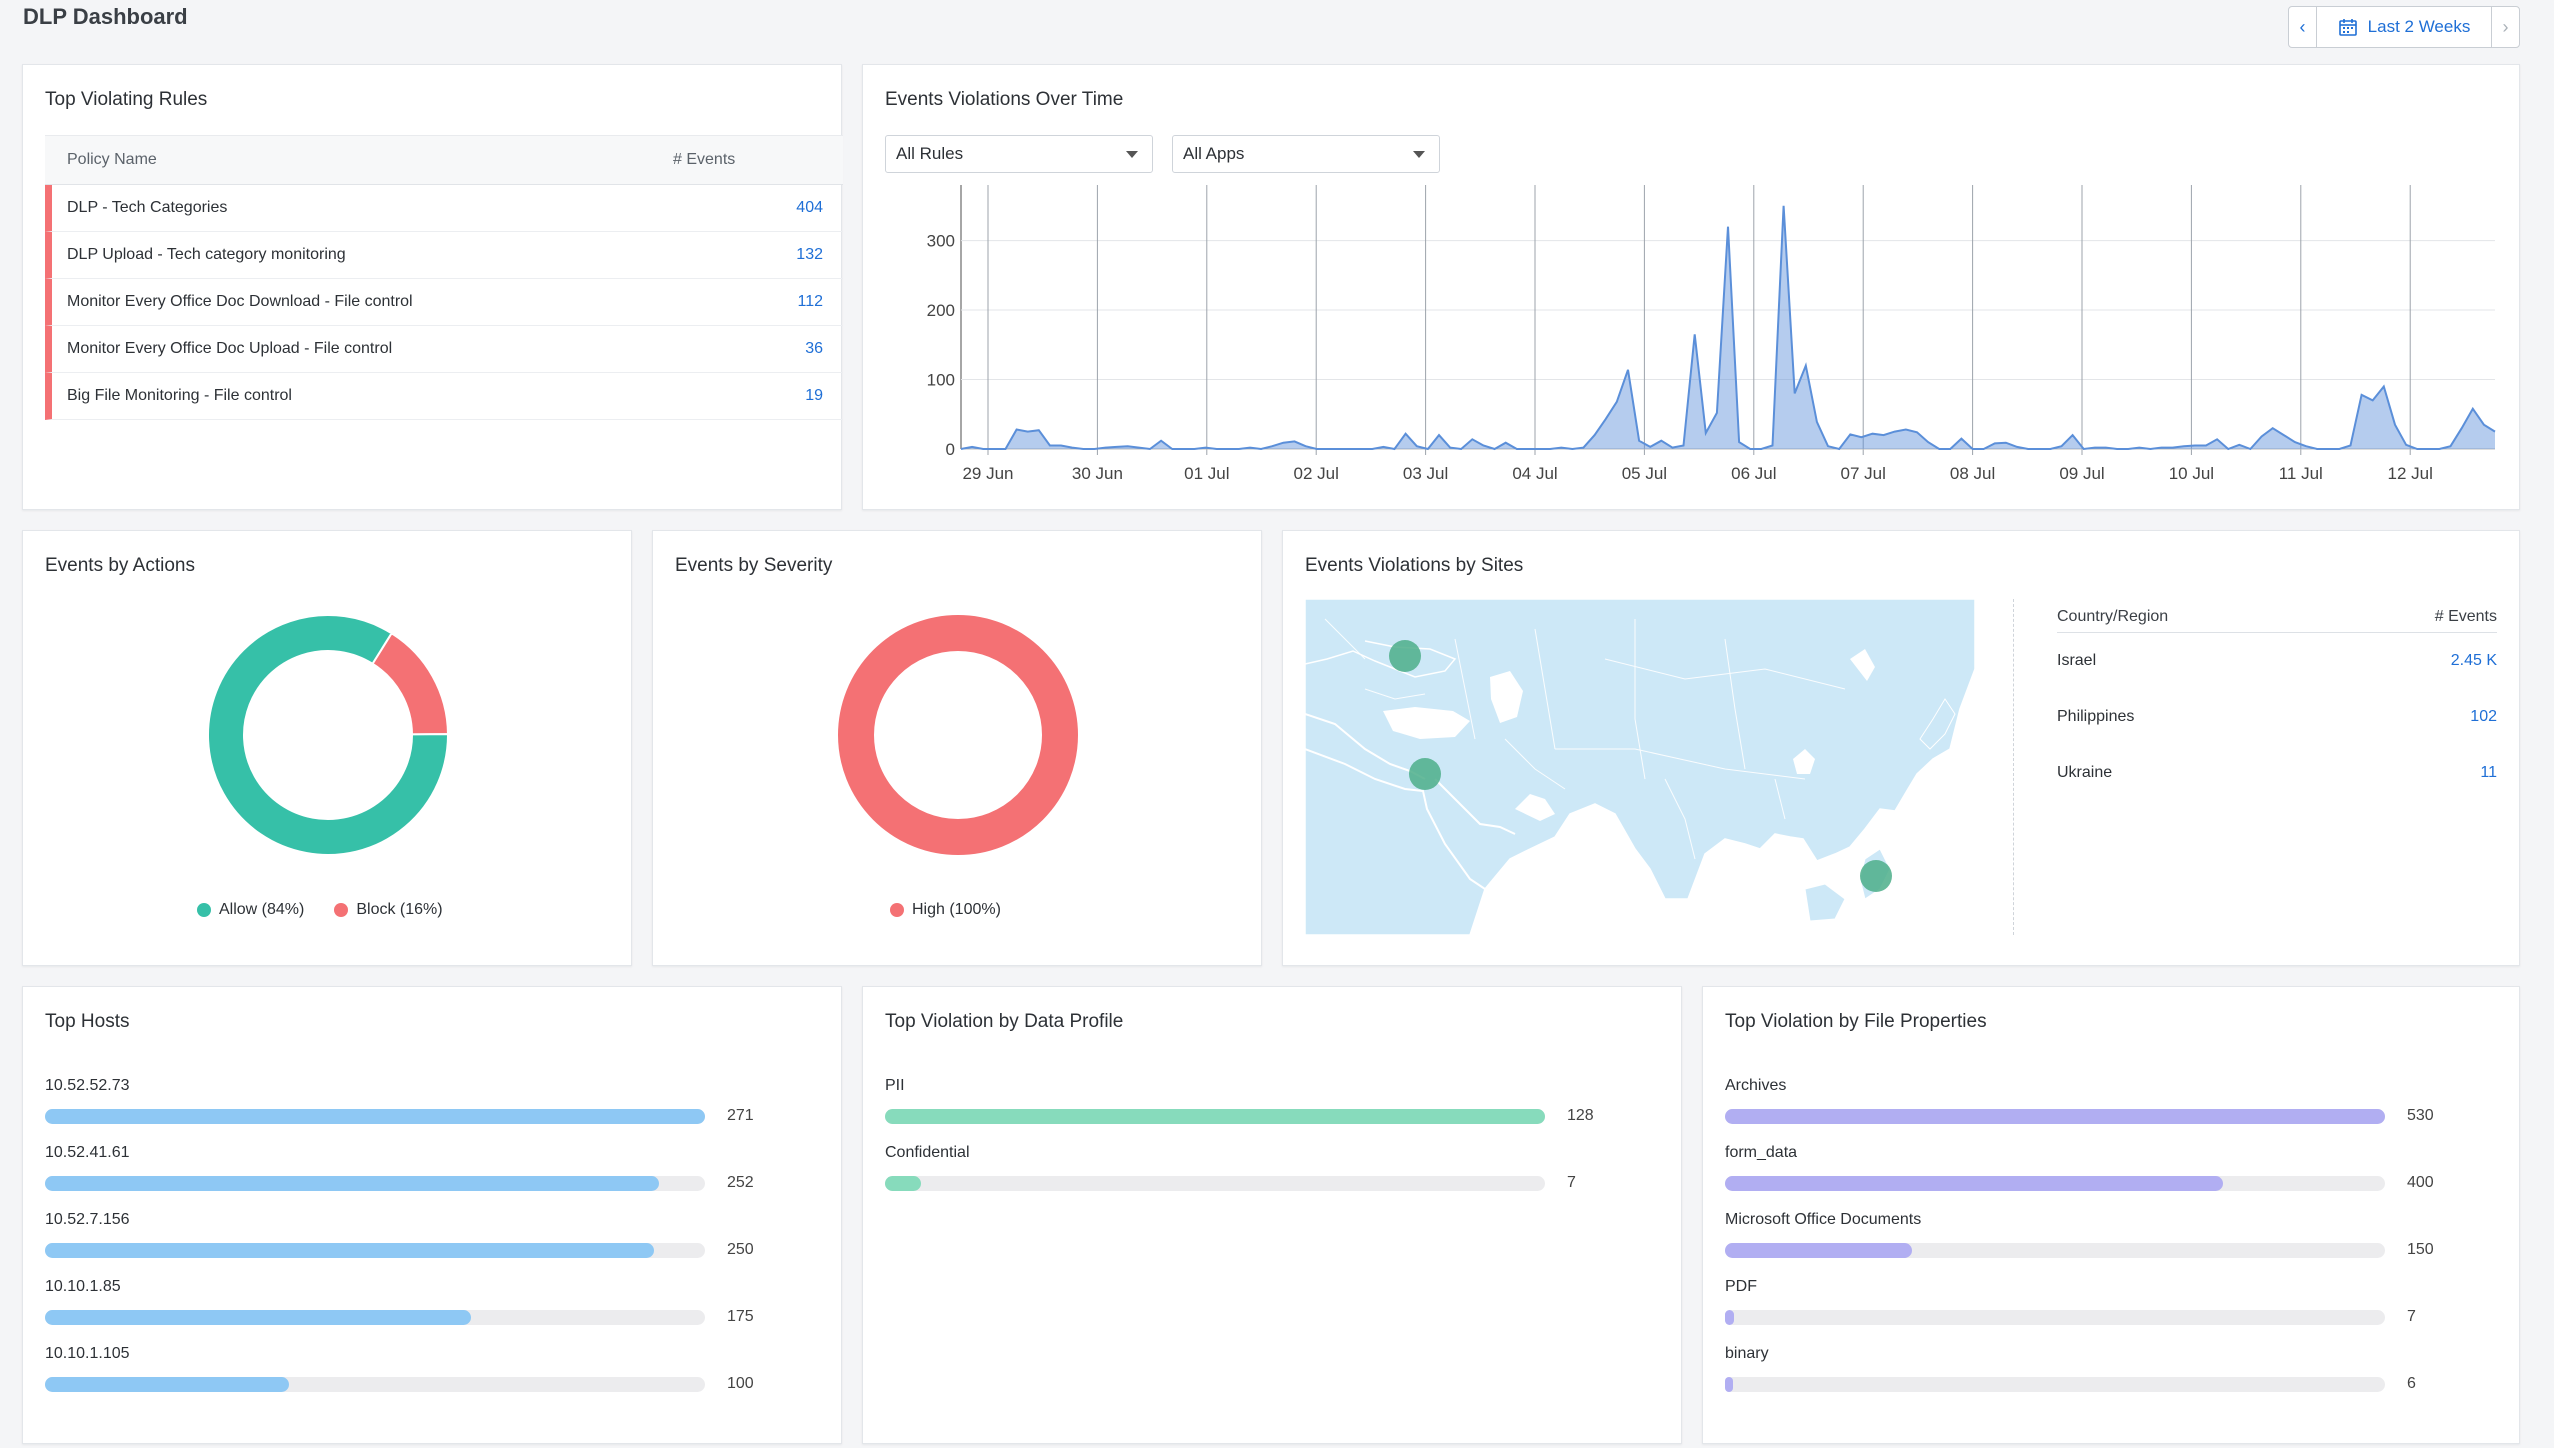  I want to click on site-region: Philippines, so click(2096, 716).